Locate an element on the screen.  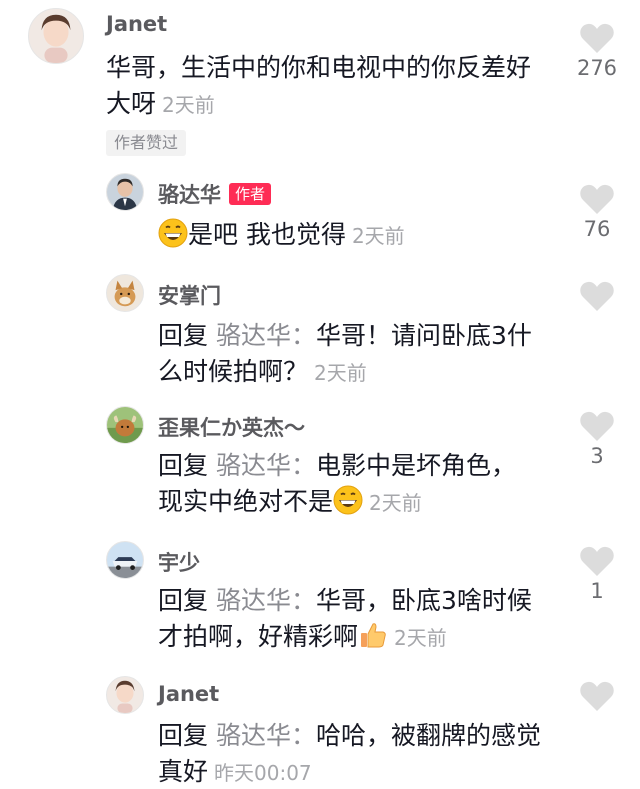
like-button: 1 is located at coordinates (597, 574).